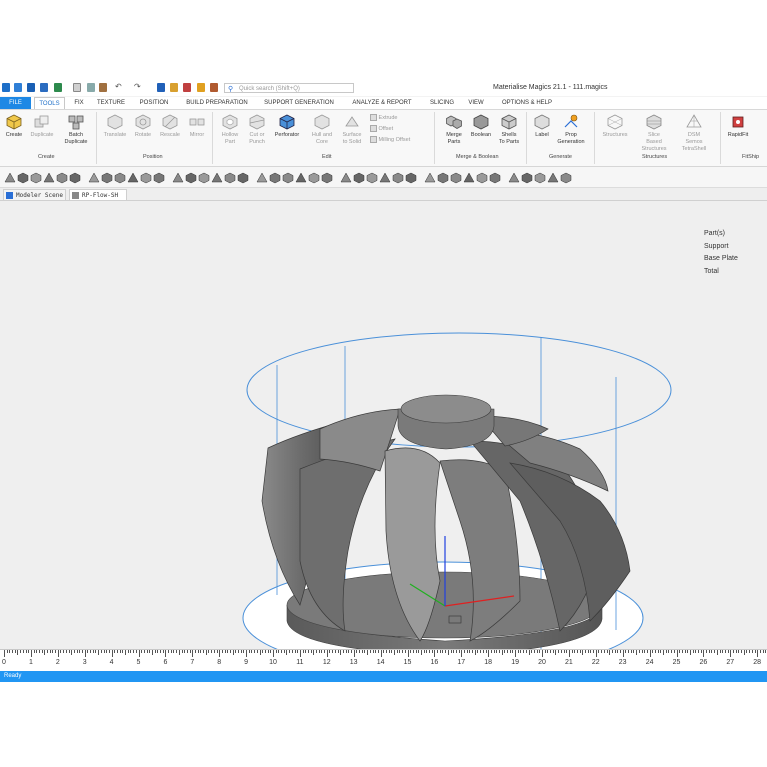 The height and width of the screenshot is (767, 767). What do you see at coordinates (615, 126) in the screenshot?
I see `structures-button: Structures` at bounding box center [615, 126].